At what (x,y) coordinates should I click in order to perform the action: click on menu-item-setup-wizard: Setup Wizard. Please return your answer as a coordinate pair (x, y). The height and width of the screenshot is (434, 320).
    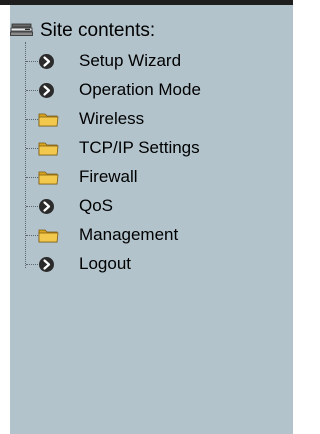
    Looking at the image, I should click on (146, 61).